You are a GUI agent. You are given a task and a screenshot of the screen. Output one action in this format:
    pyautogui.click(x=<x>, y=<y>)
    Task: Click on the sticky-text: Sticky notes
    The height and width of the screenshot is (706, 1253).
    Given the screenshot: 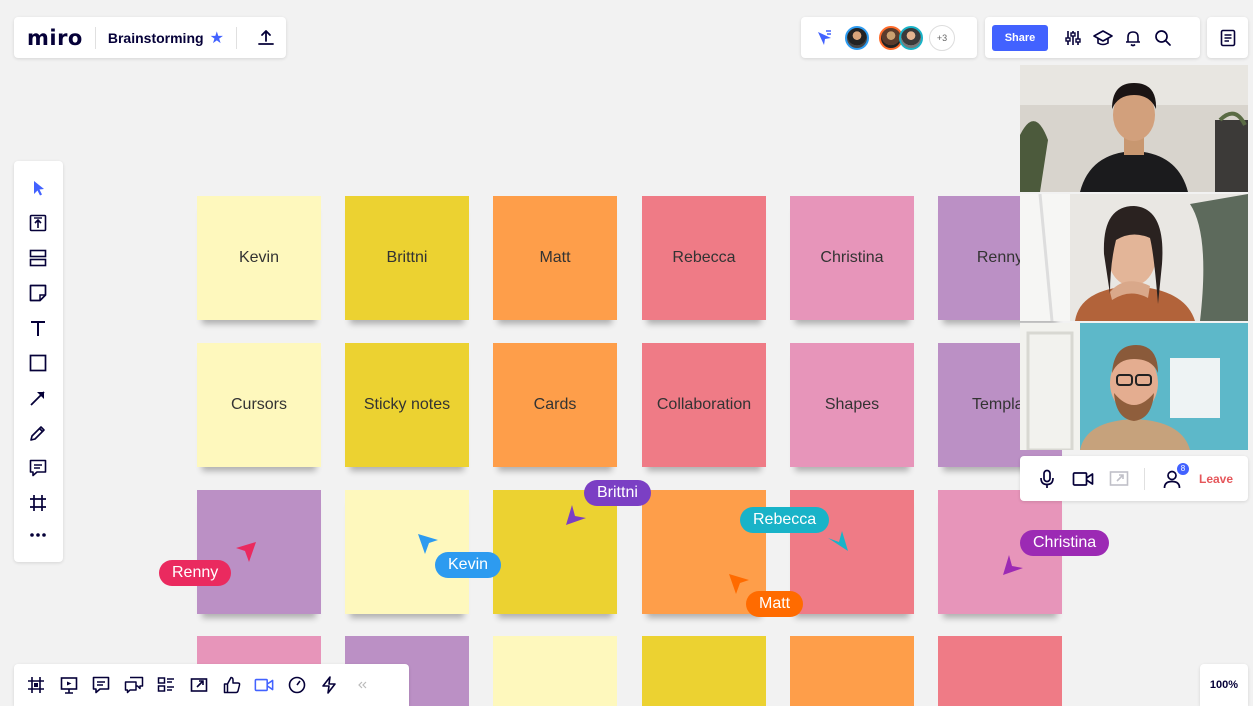 What is the action you would take?
    pyautogui.click(x=407, y=404)
    